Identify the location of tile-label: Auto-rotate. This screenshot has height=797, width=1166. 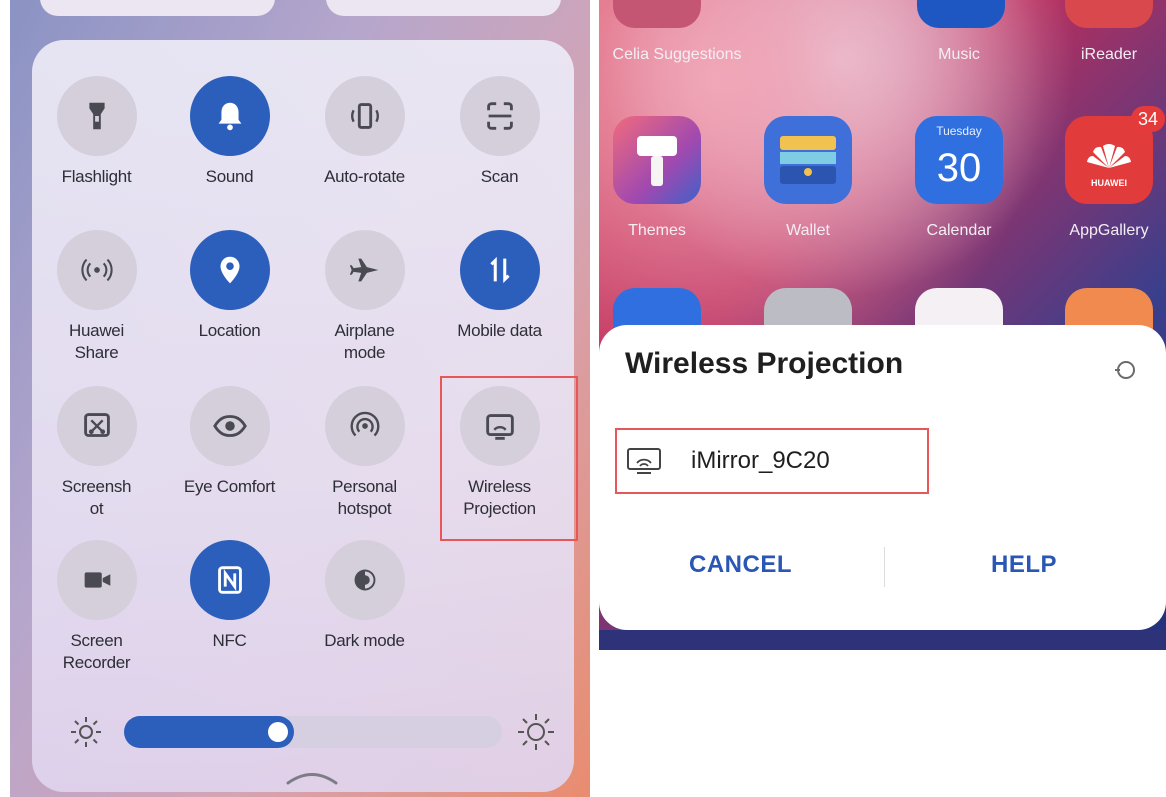
(364, 176).